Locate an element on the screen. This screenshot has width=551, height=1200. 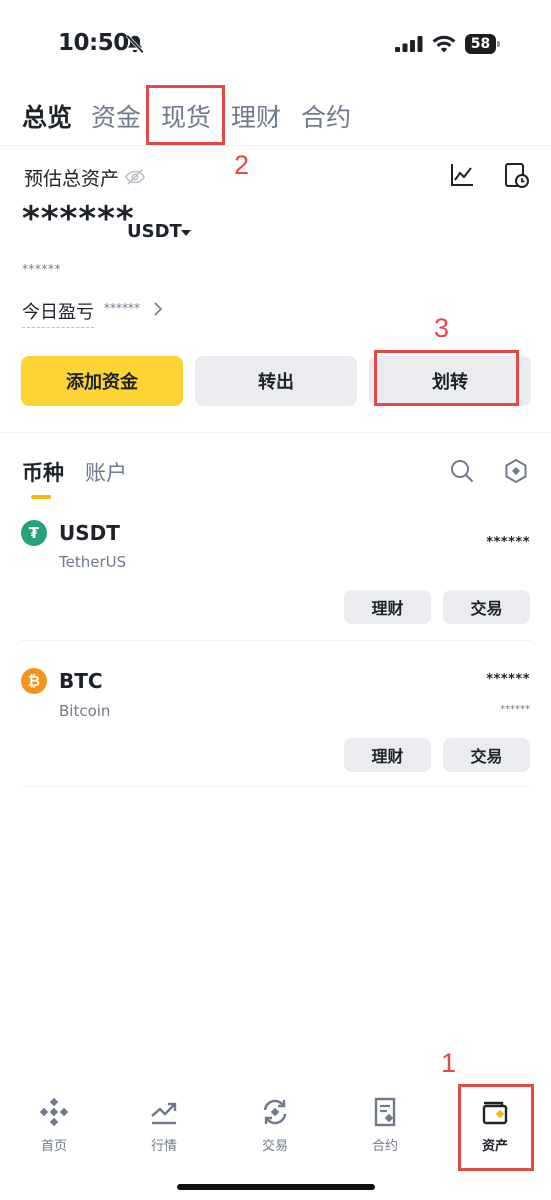
nav-label: 合约 is located at coordinates (384, 1146).